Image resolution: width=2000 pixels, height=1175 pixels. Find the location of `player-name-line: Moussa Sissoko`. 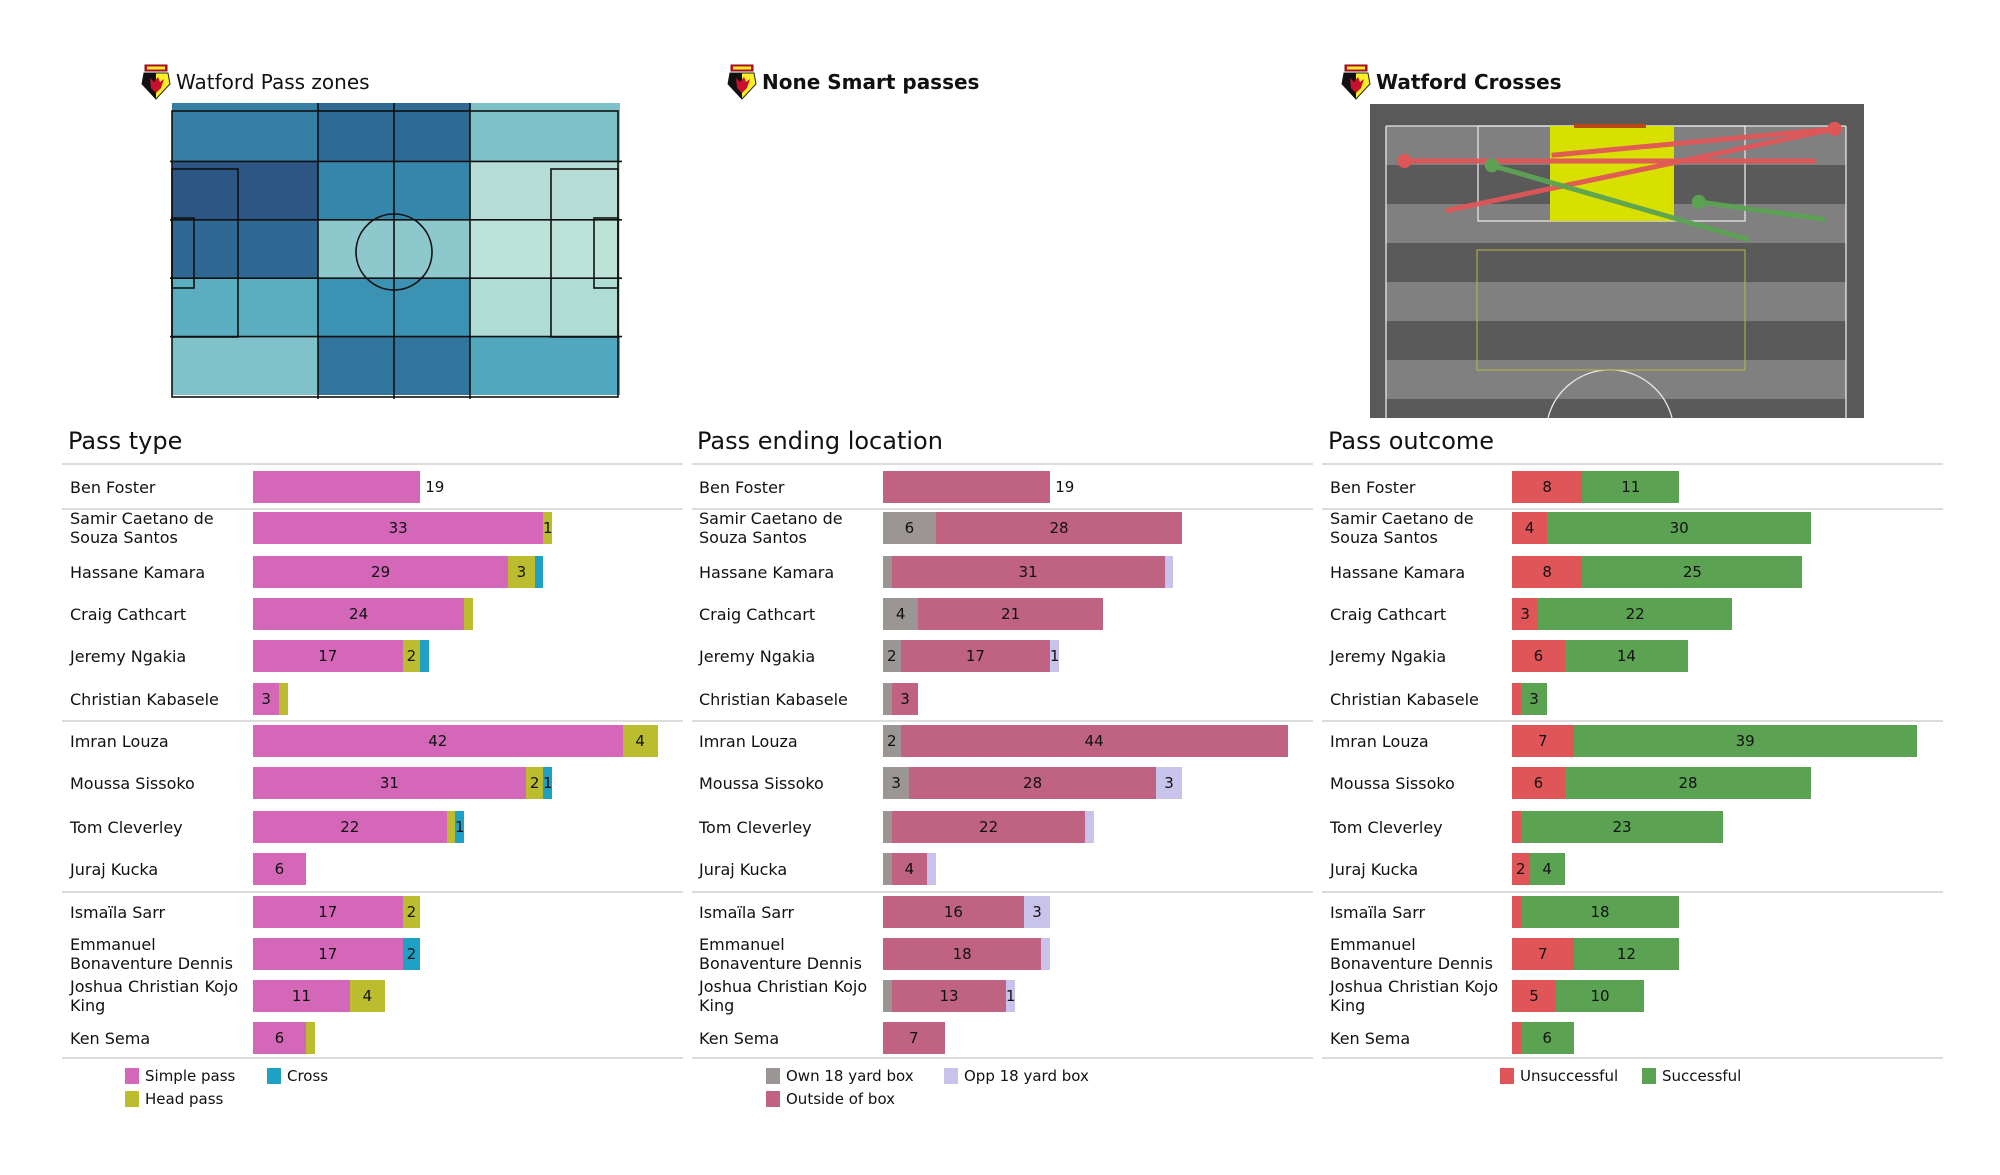

player-name-line: Moussa Sissoko is located at coordinates (1392, 783).